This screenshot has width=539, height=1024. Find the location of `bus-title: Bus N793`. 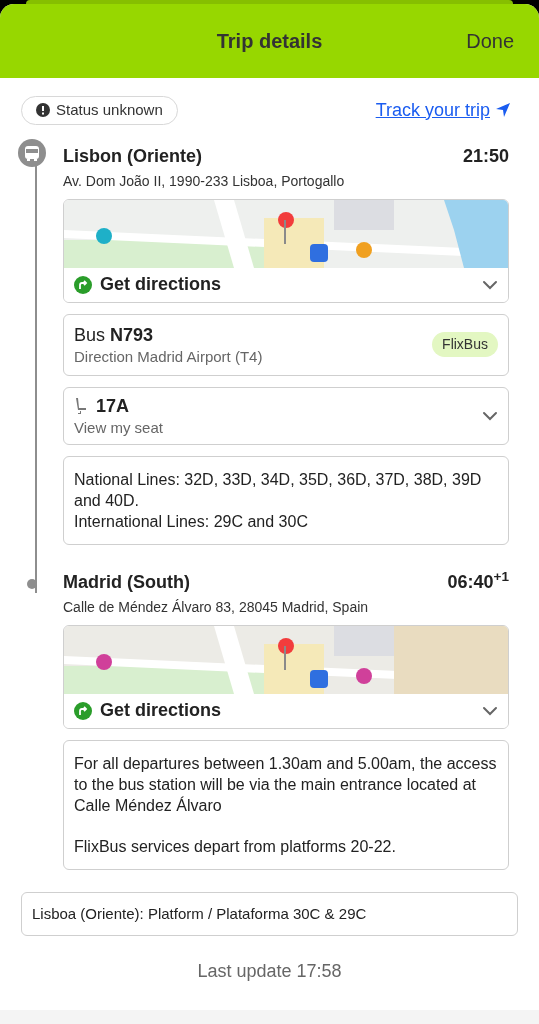

bus-title: Bus N793 is located at coordinates (114, 335).